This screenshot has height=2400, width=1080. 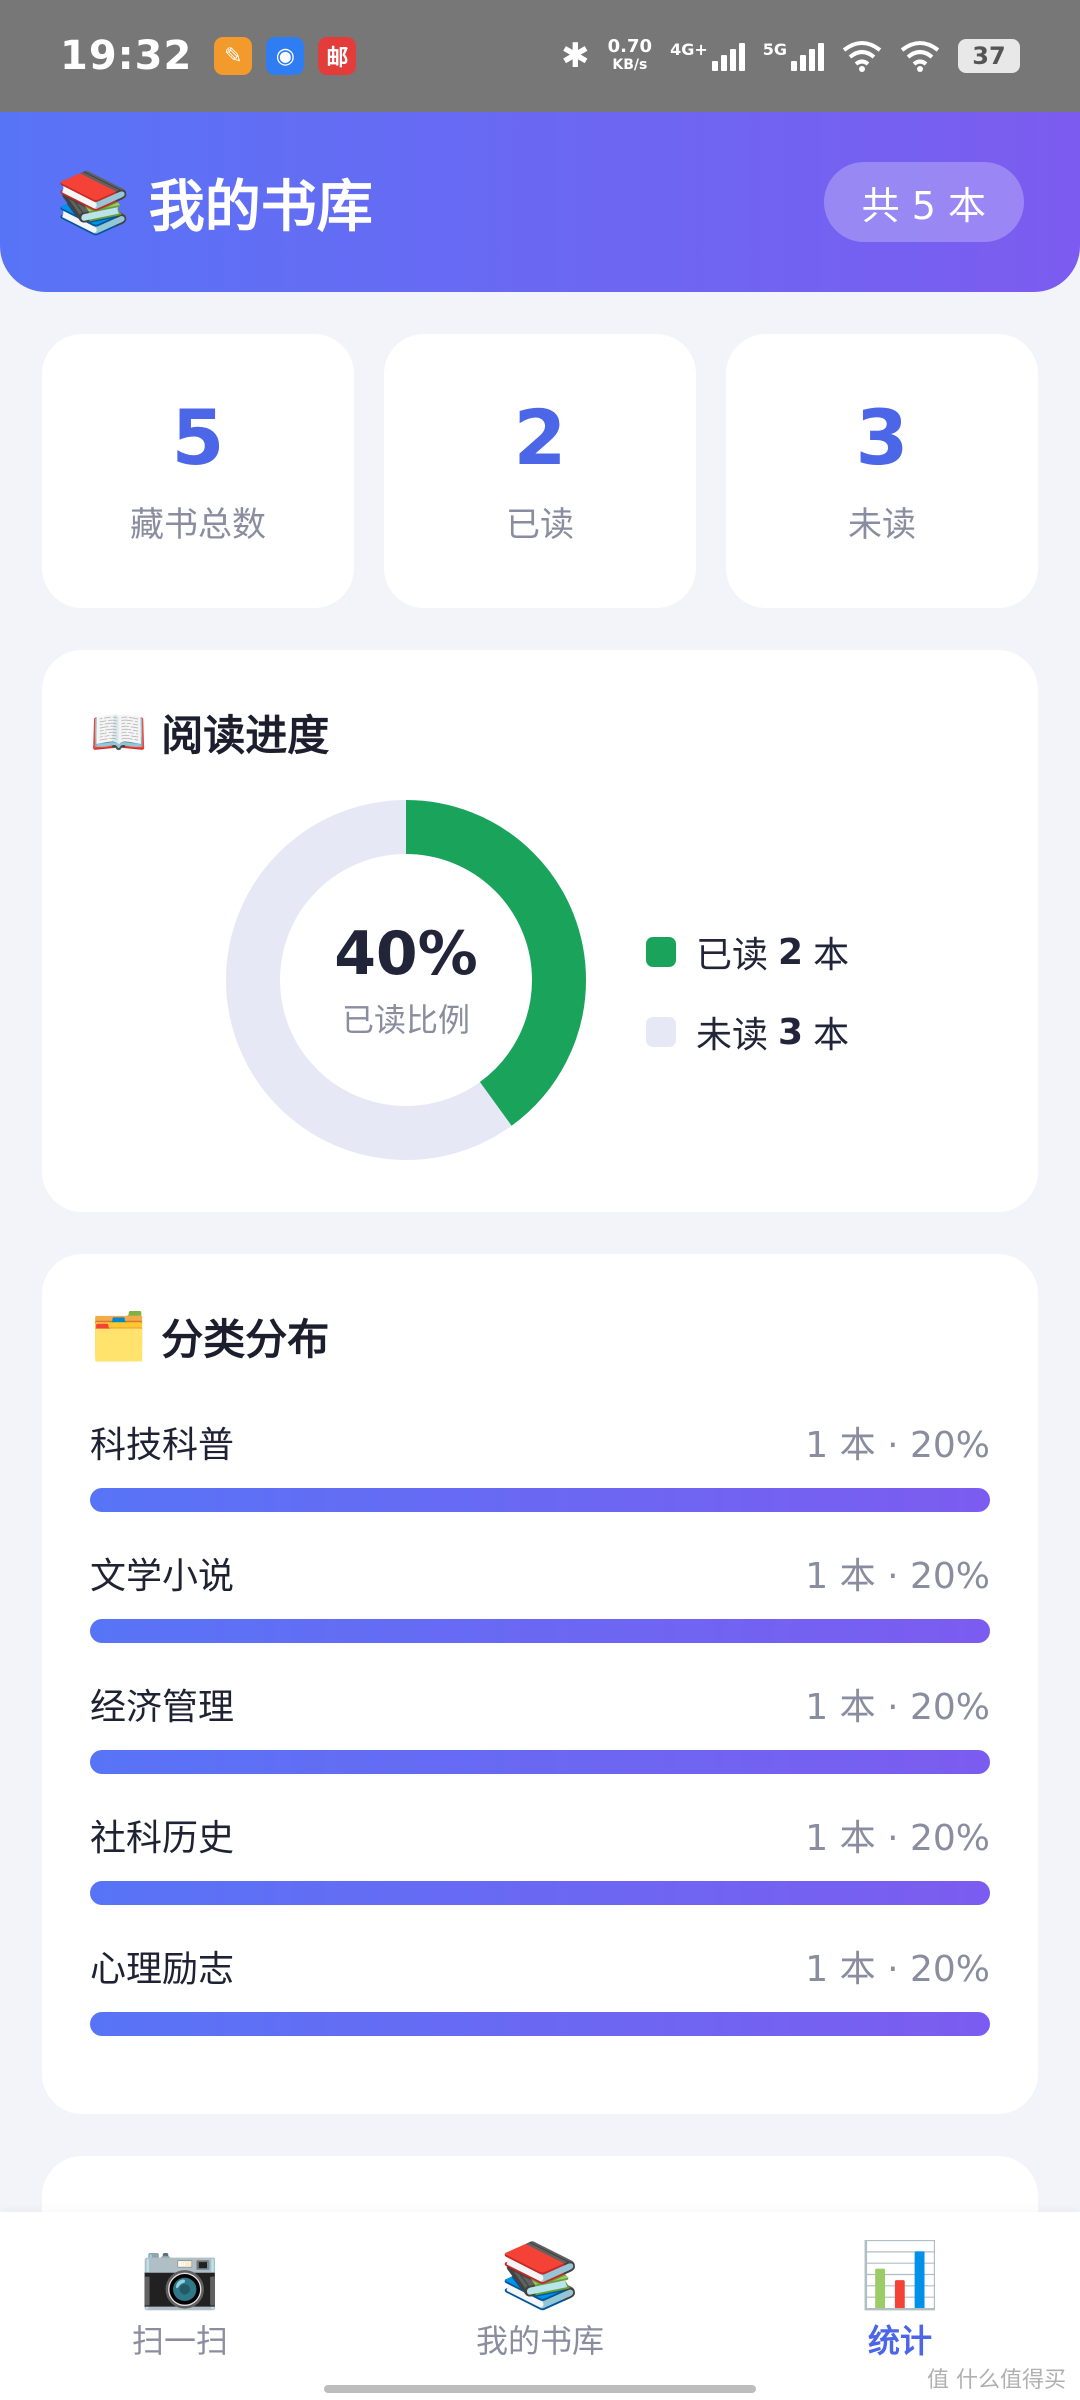 What do you see at coordinates (540, 56) in the screenshot?
I see `status-bar: 19:32 ✎ ◉ 邮 ✱ 0.70 KB/s 4G+ 5G 37` at bounding box center [540, 56].